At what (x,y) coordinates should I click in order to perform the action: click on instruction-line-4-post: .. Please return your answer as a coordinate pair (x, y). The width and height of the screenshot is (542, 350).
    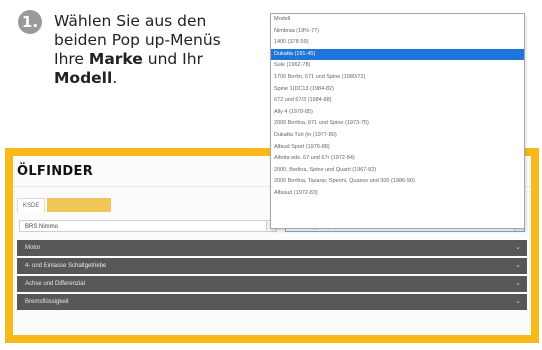
    Looking at the image, I should click on (115, 78).